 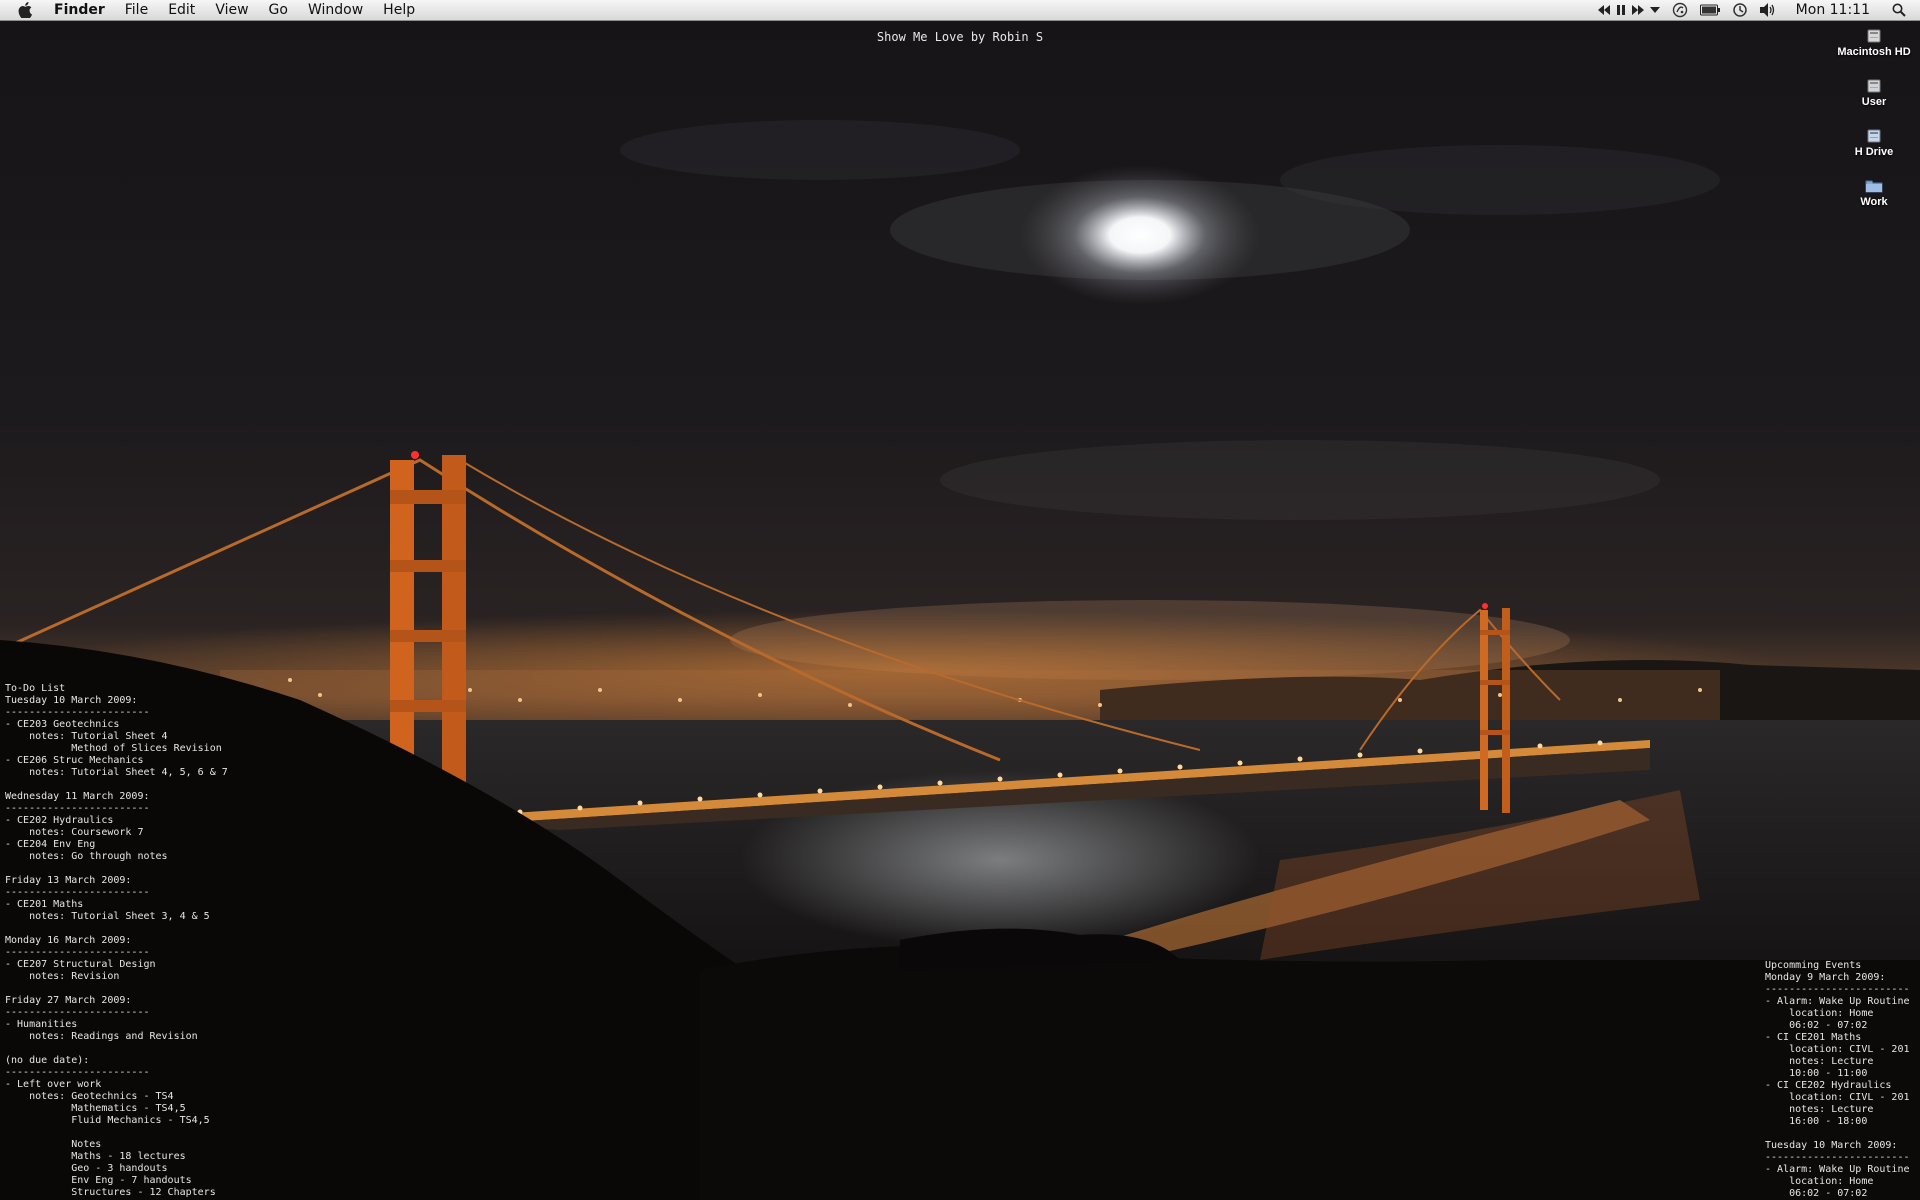 I want to click on desktop-icon-label: User, so click(x=1874, y=102).